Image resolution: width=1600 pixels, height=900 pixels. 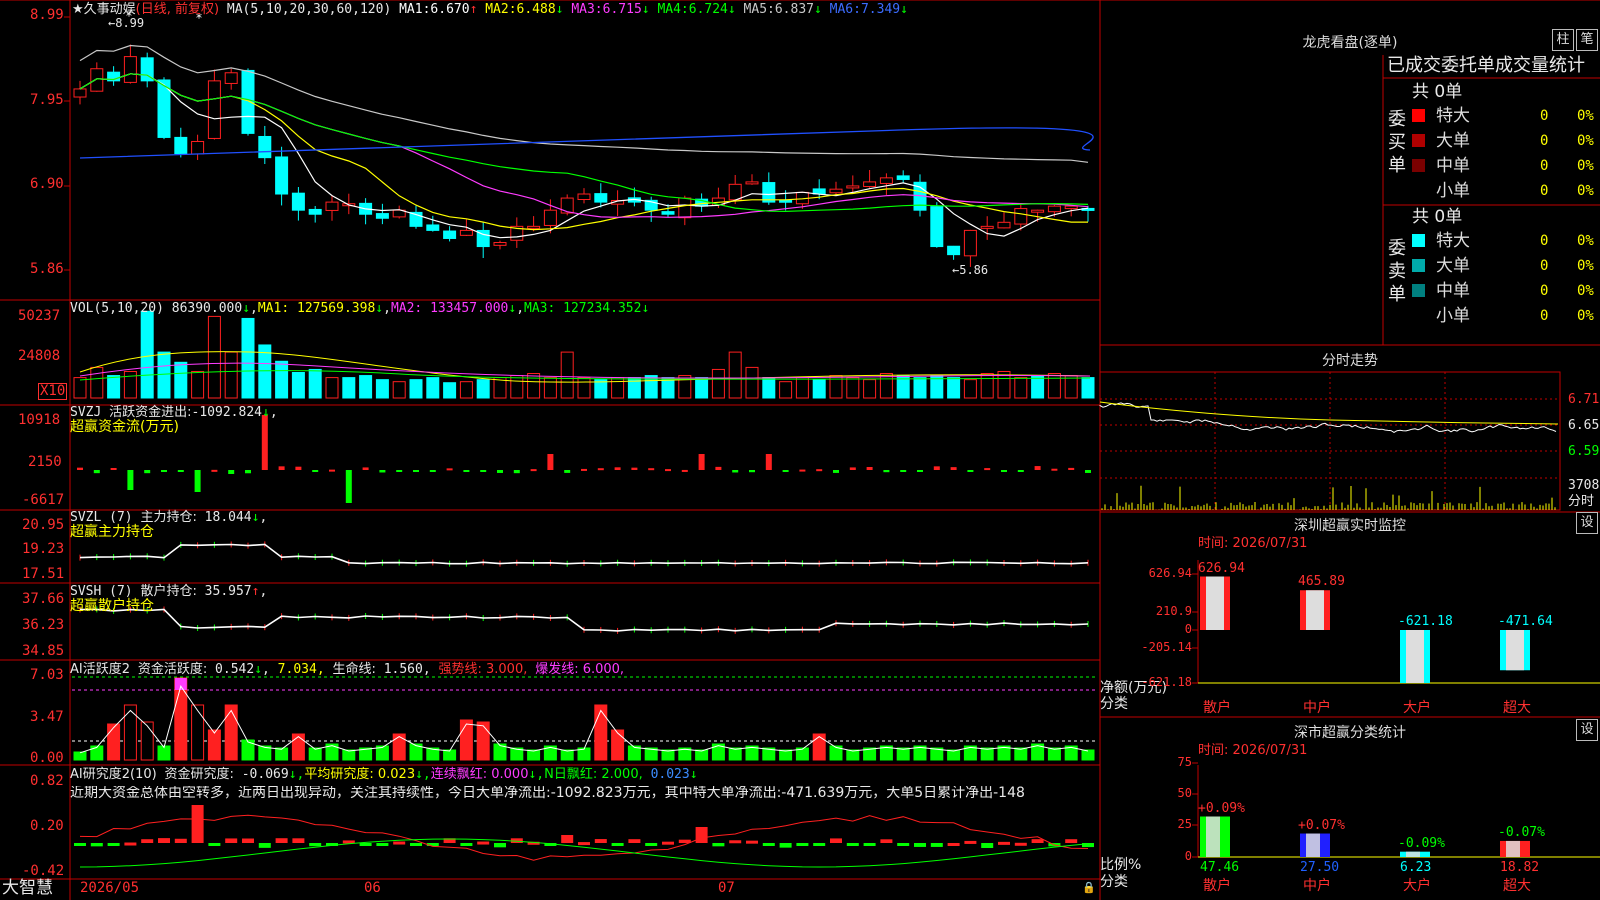 I want to click on intraday-title: 分时走势, so click(x=1350, y=360).